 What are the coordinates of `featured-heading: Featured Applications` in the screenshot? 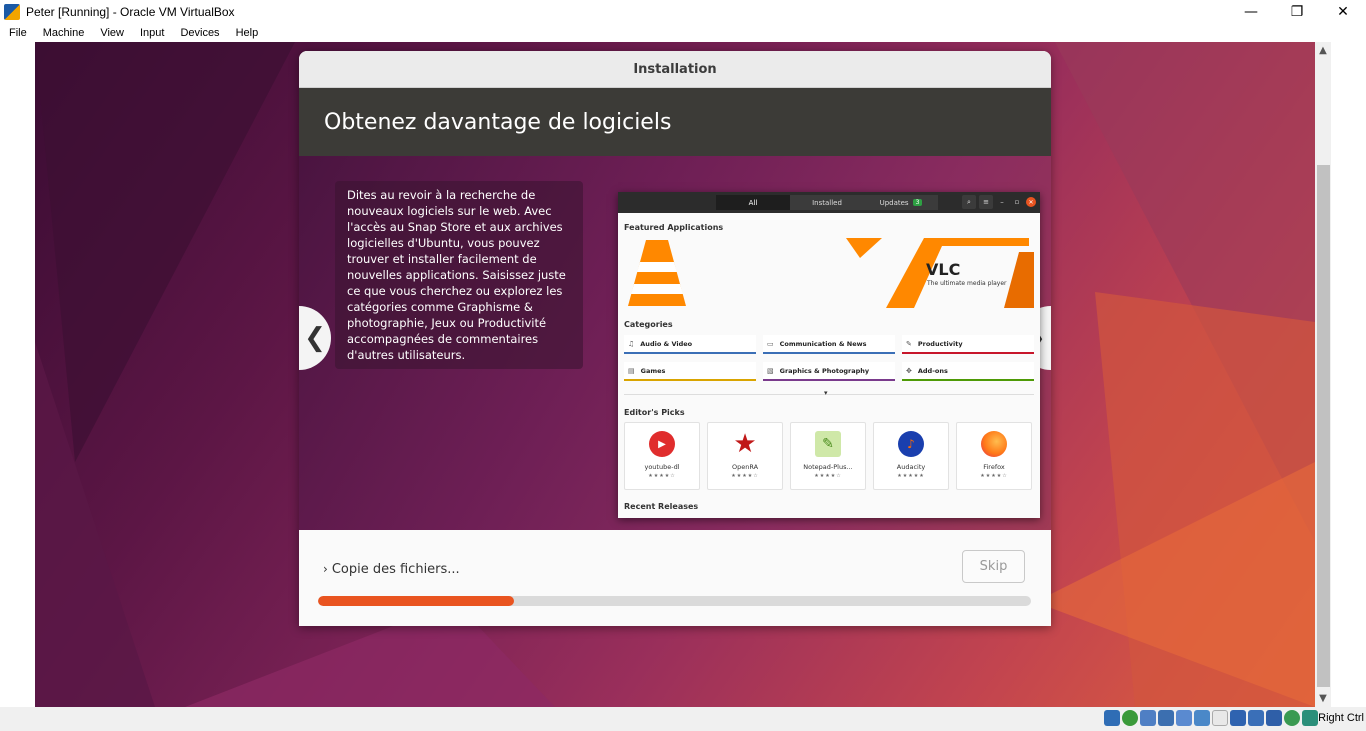 It's located at (674, 227).